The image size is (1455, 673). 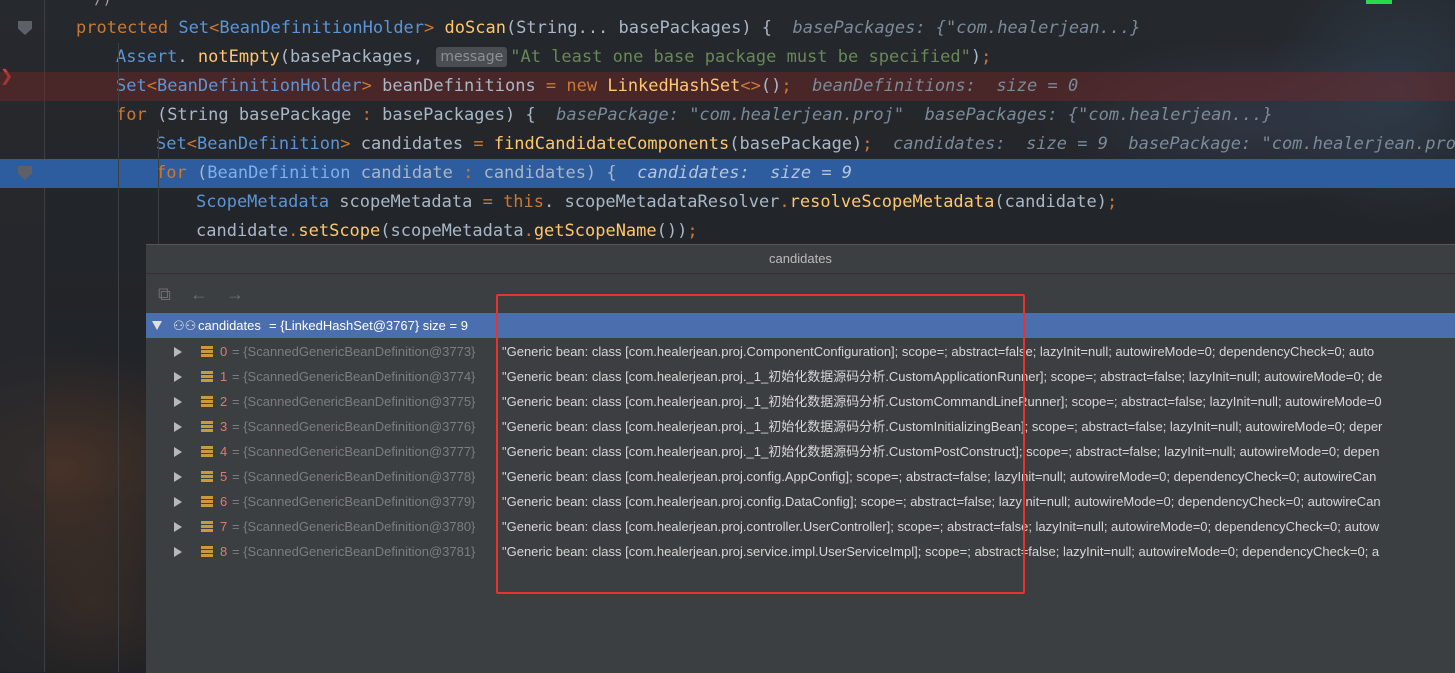 I want to click on collapse-arrow-icon, so click(x=157, y=325).